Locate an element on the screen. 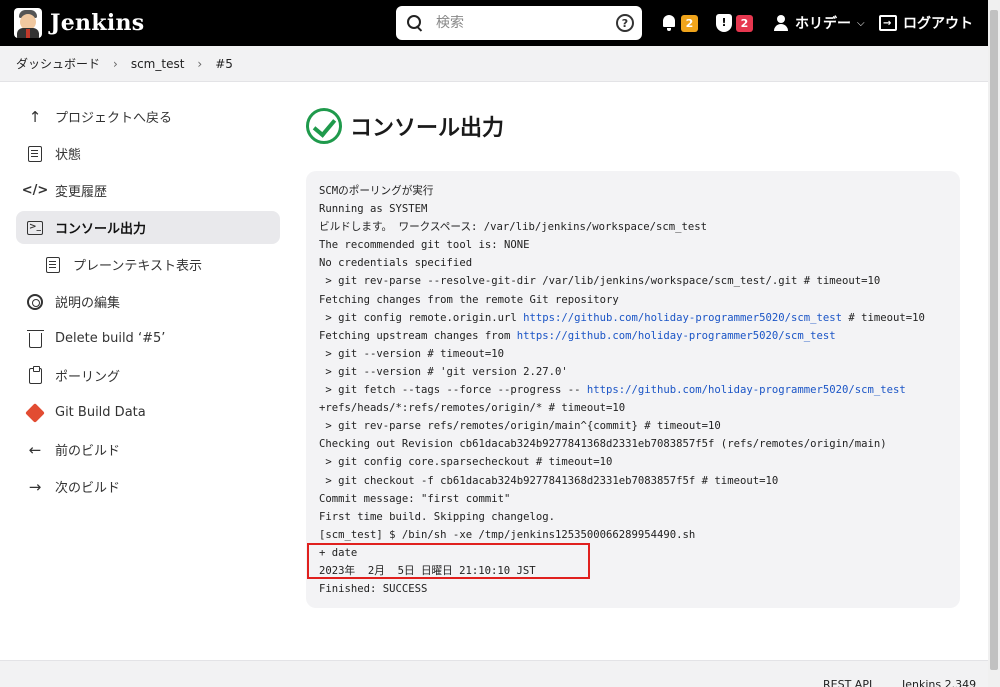 This screenshot has width=1000, height=687. page-header: コンソール出力 is located at coordinates (405, 126).